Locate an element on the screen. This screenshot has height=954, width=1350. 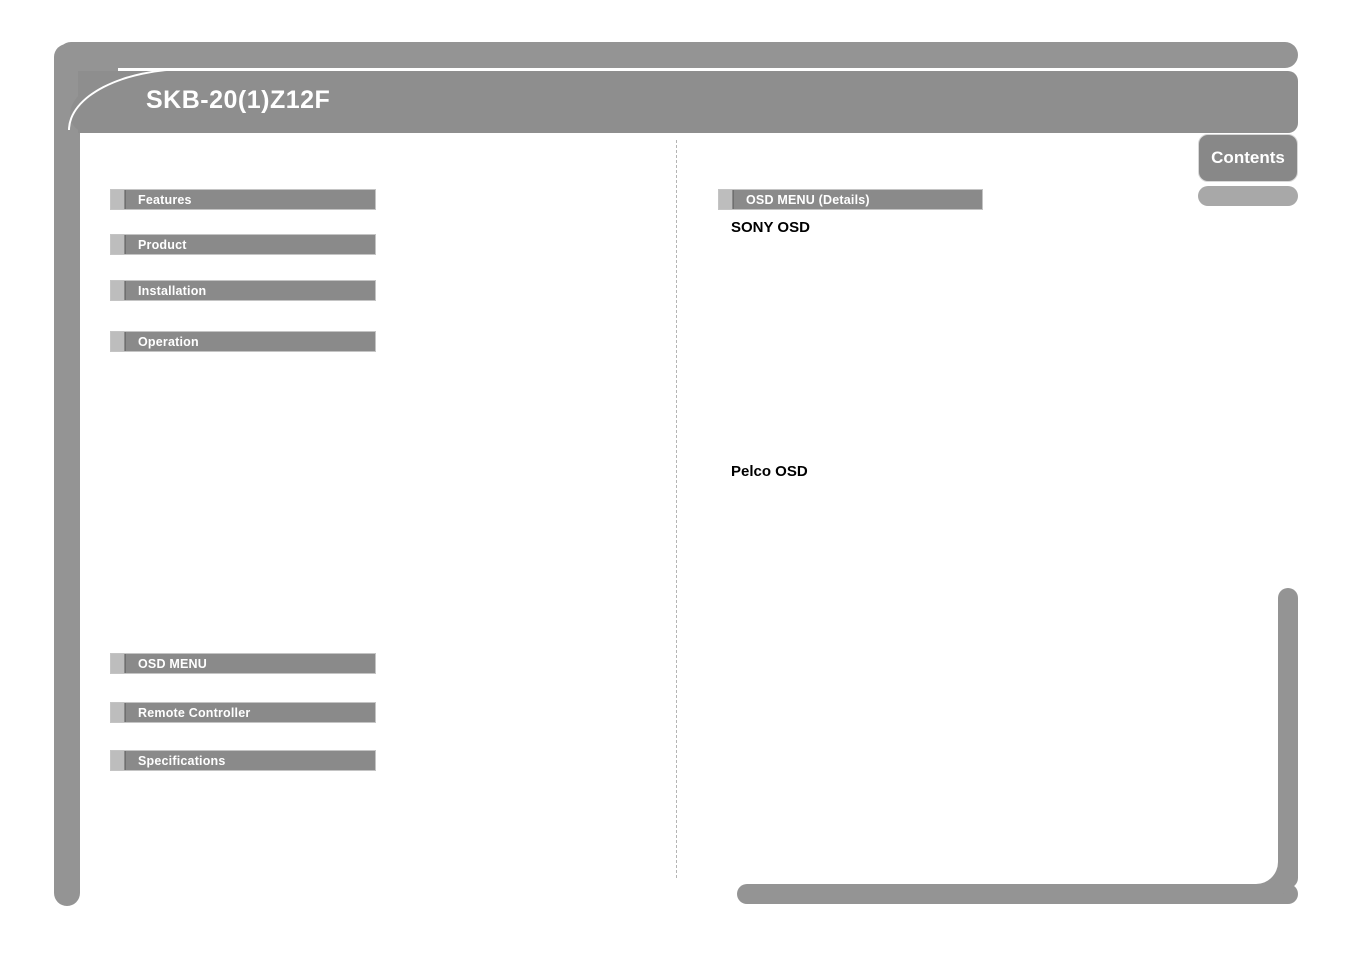
nav-button-operation: Operation is located at coordinates (243, 341).